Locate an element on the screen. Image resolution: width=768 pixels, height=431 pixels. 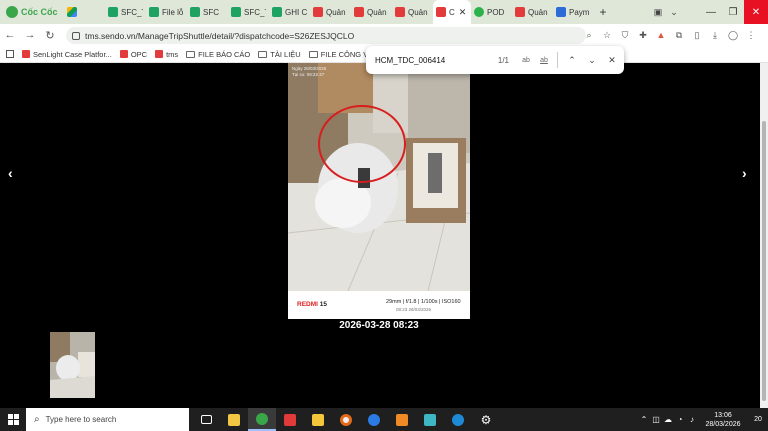
match-case-toggle: ab is located at coordinates (526, 60).